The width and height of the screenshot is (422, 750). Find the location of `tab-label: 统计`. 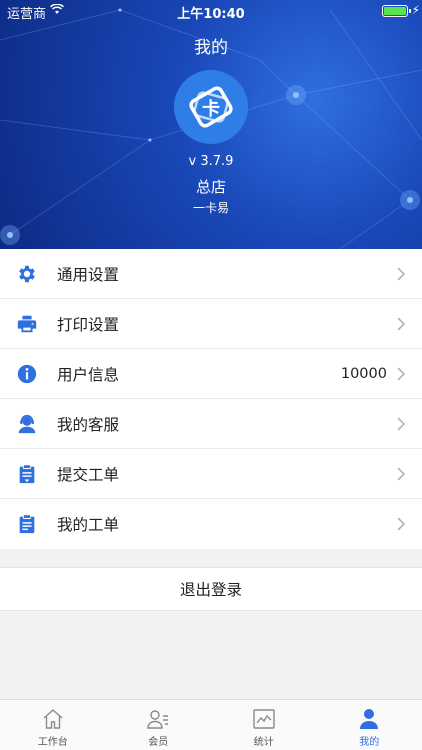

tab-label: 统计 is located at coordinates (263, 742).